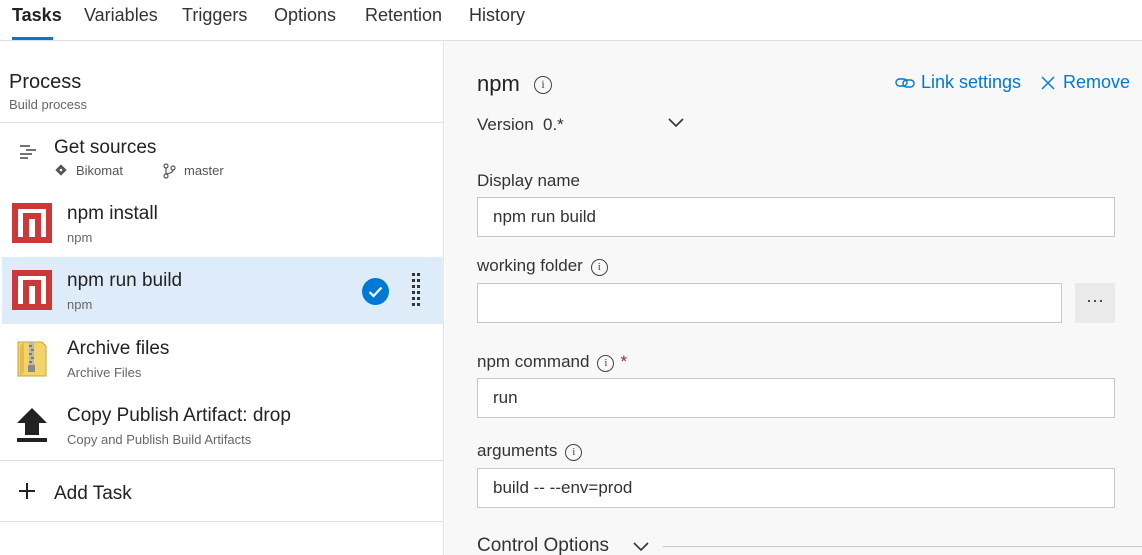  I want to click on active-tab-indicator, so click(32, 38).